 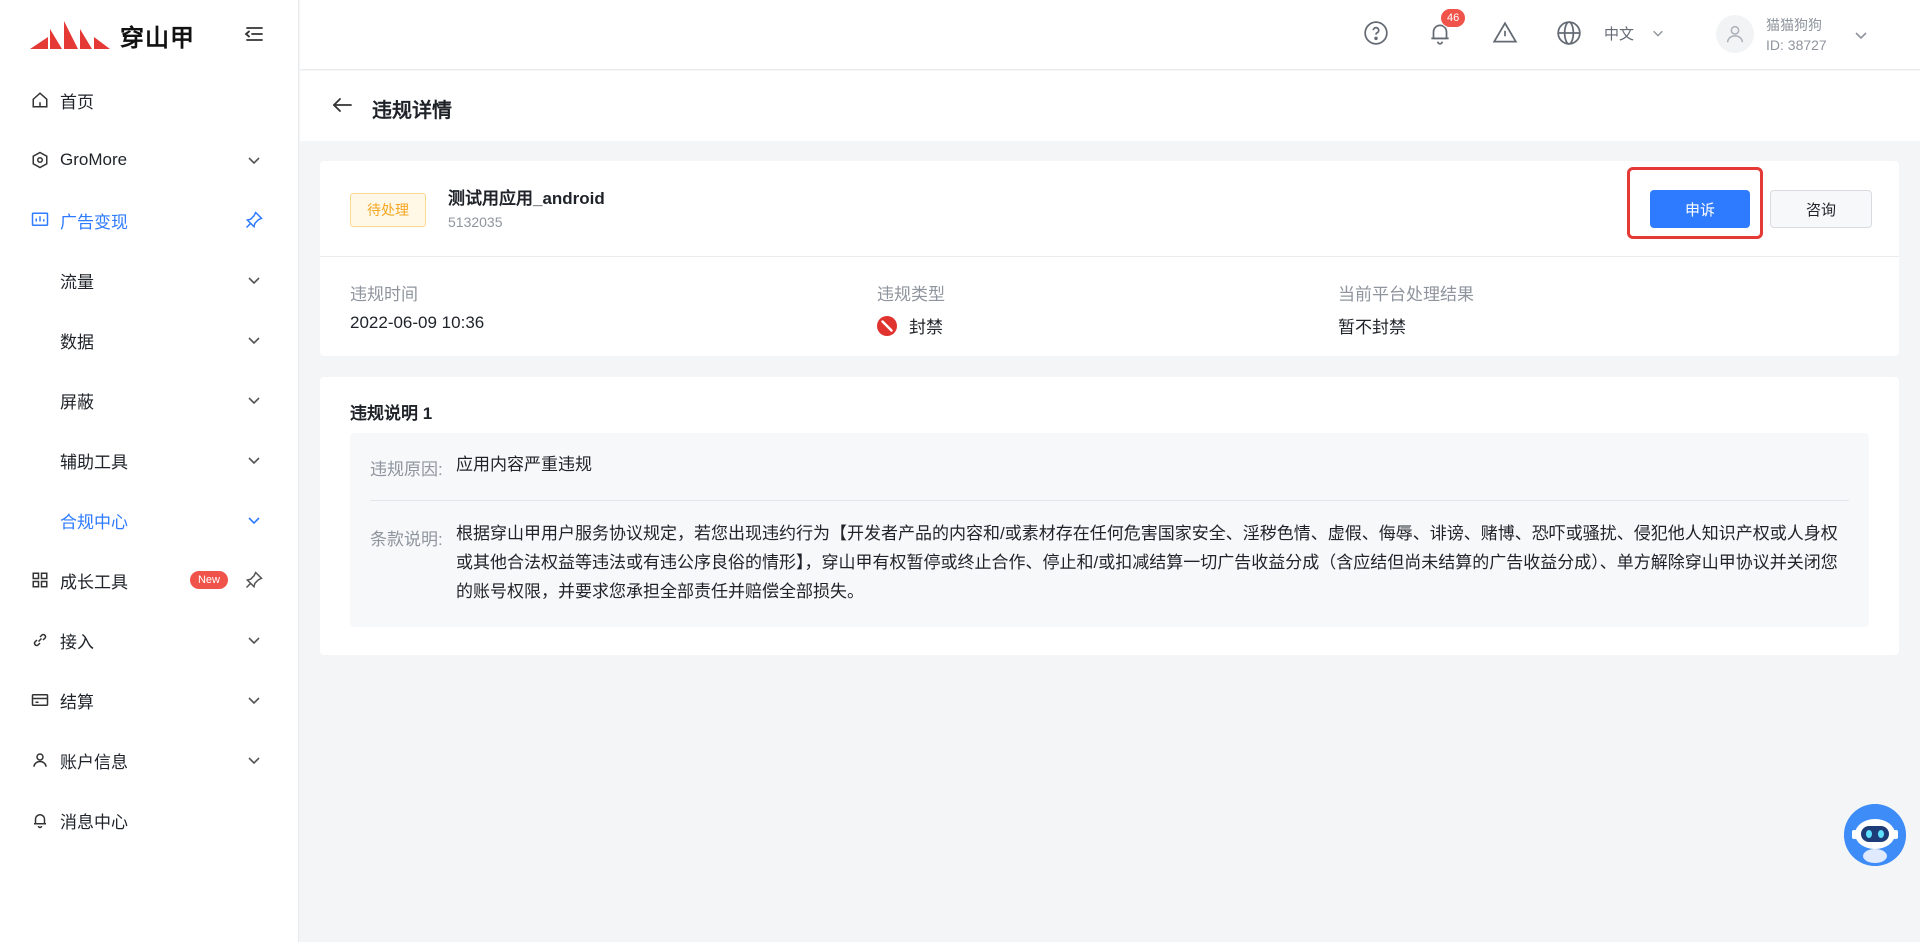 I want to click on card-icon, so click(x=40, y=700).